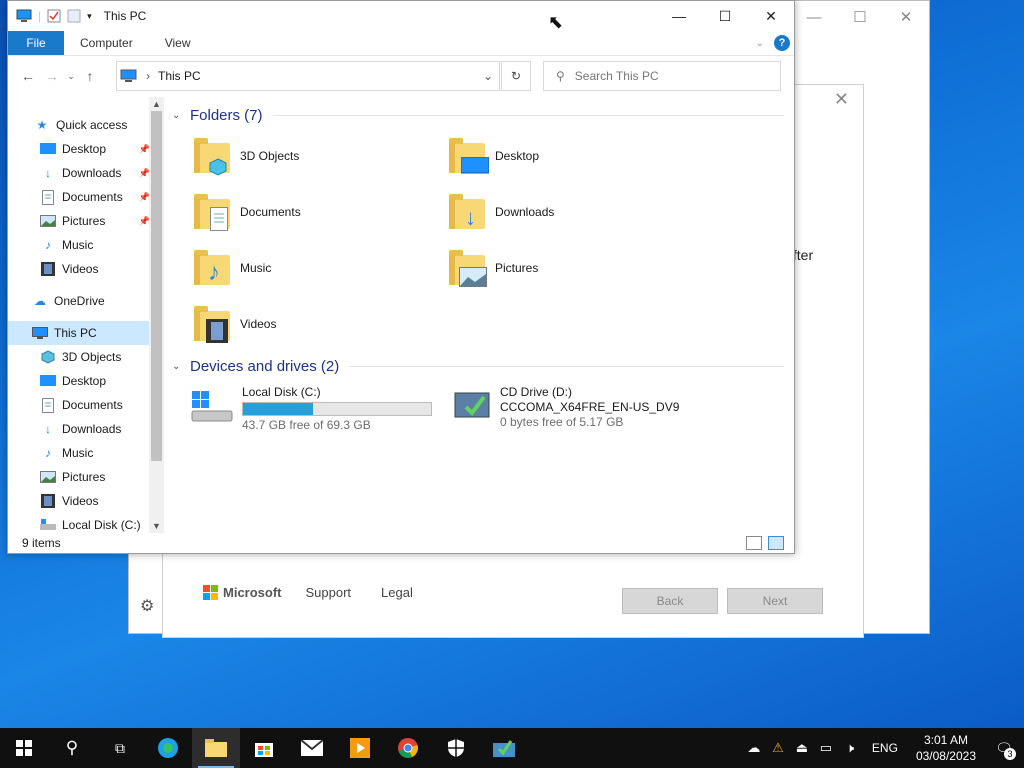 The width and height of the screenshot is (1024, 768). I want to click on recent-locations-chevron-icon: ⌄, so click(71, 76).